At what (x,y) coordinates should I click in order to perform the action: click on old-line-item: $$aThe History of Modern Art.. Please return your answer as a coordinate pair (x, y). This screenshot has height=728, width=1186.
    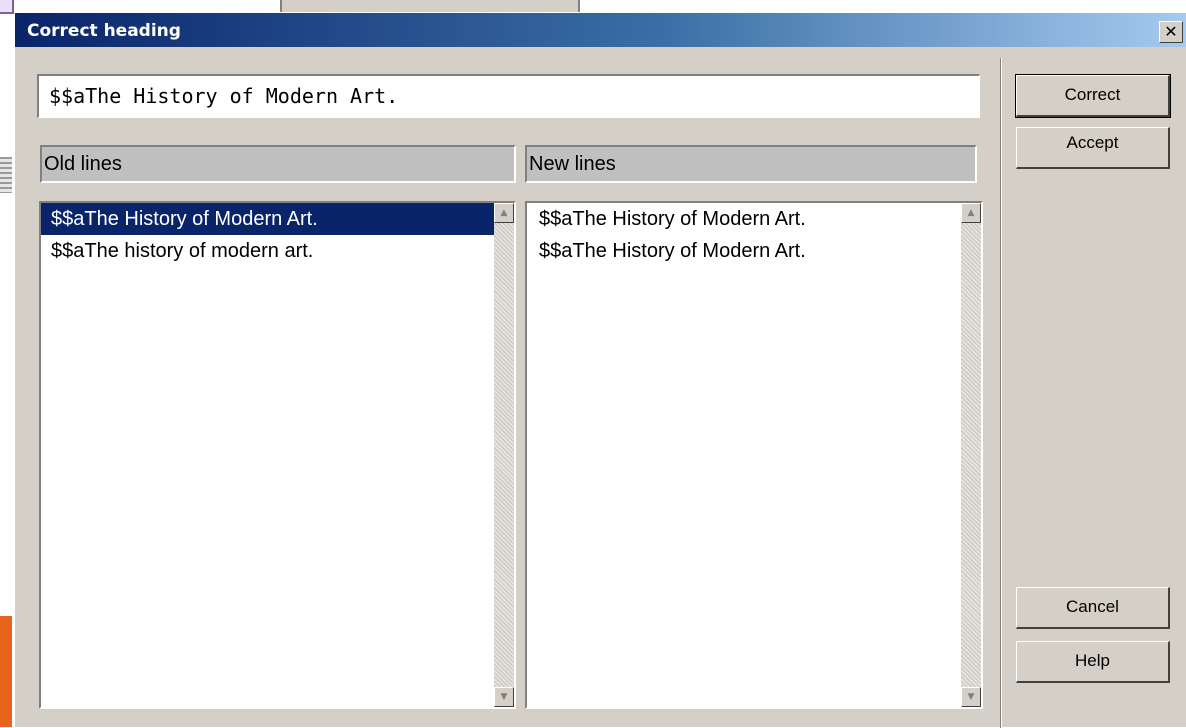
    Looking at the image, I should click on (267, 219).